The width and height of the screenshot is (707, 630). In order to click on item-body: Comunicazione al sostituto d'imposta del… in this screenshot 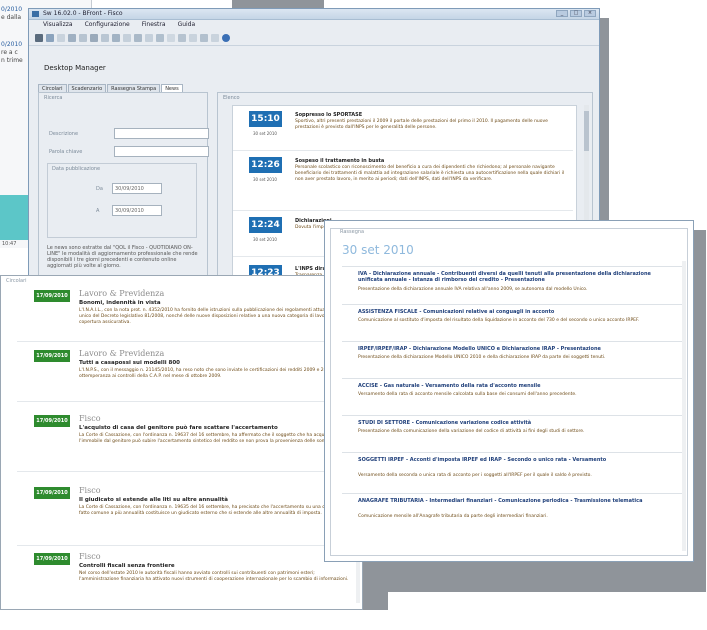, I will do `click(499, 320)`.